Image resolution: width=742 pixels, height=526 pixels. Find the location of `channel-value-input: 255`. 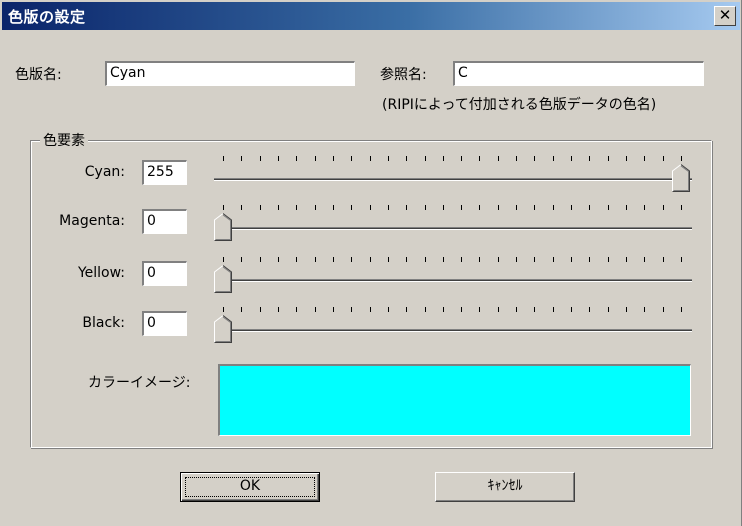

channel-value-input: 255 is located at coordinates (164, 172).